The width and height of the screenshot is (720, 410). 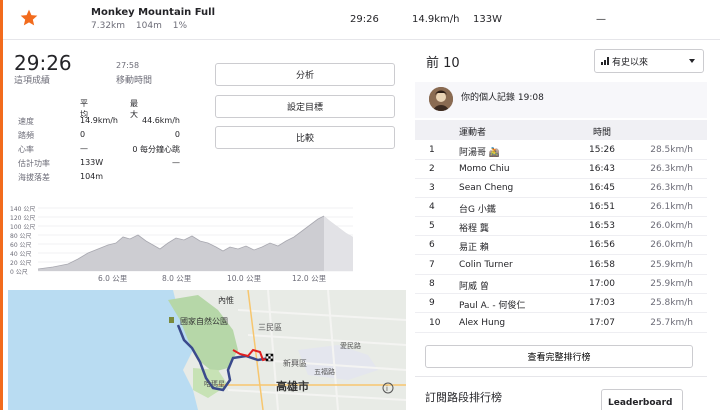 I want to click on athlete-name: 台G 小鐵, so click(x=477, y=208).